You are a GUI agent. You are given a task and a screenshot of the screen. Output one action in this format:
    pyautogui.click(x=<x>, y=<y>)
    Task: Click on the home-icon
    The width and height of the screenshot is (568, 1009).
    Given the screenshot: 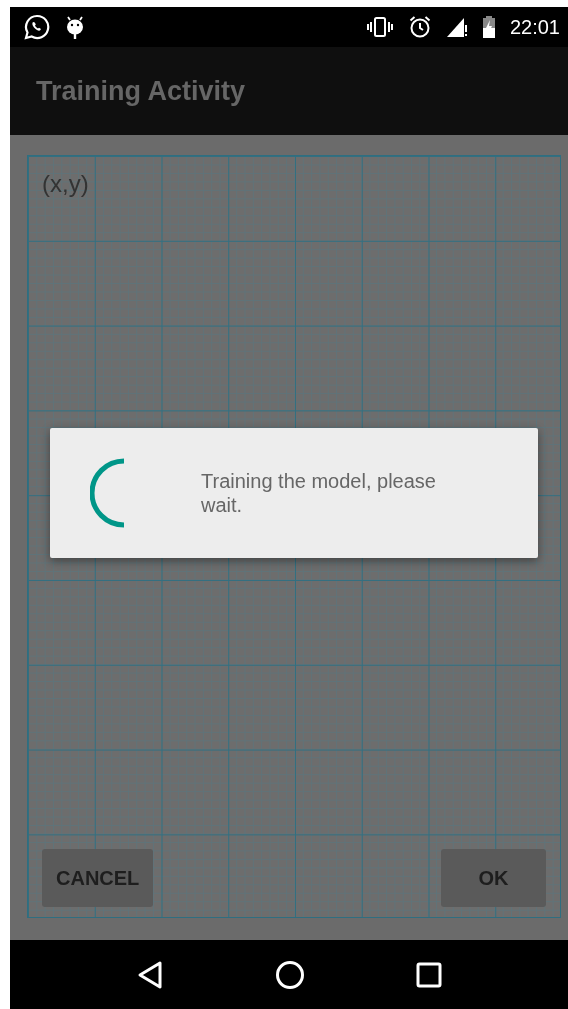 What is the action you would take?
    pyautogui.click(x=290, y=974)
    